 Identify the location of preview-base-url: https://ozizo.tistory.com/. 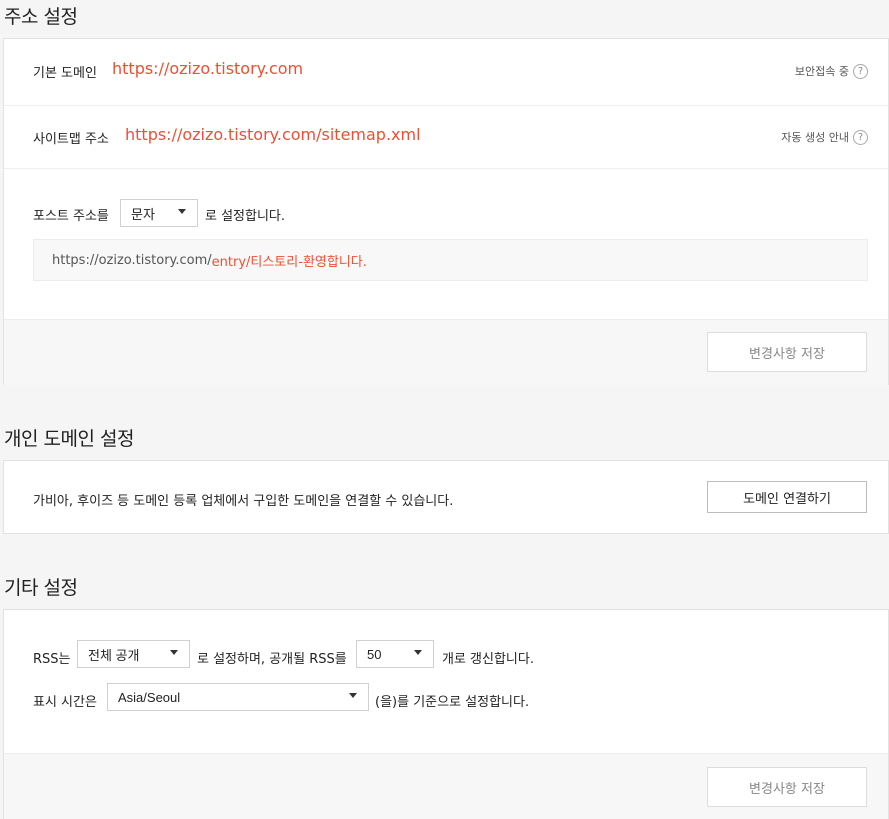
(132, 260).